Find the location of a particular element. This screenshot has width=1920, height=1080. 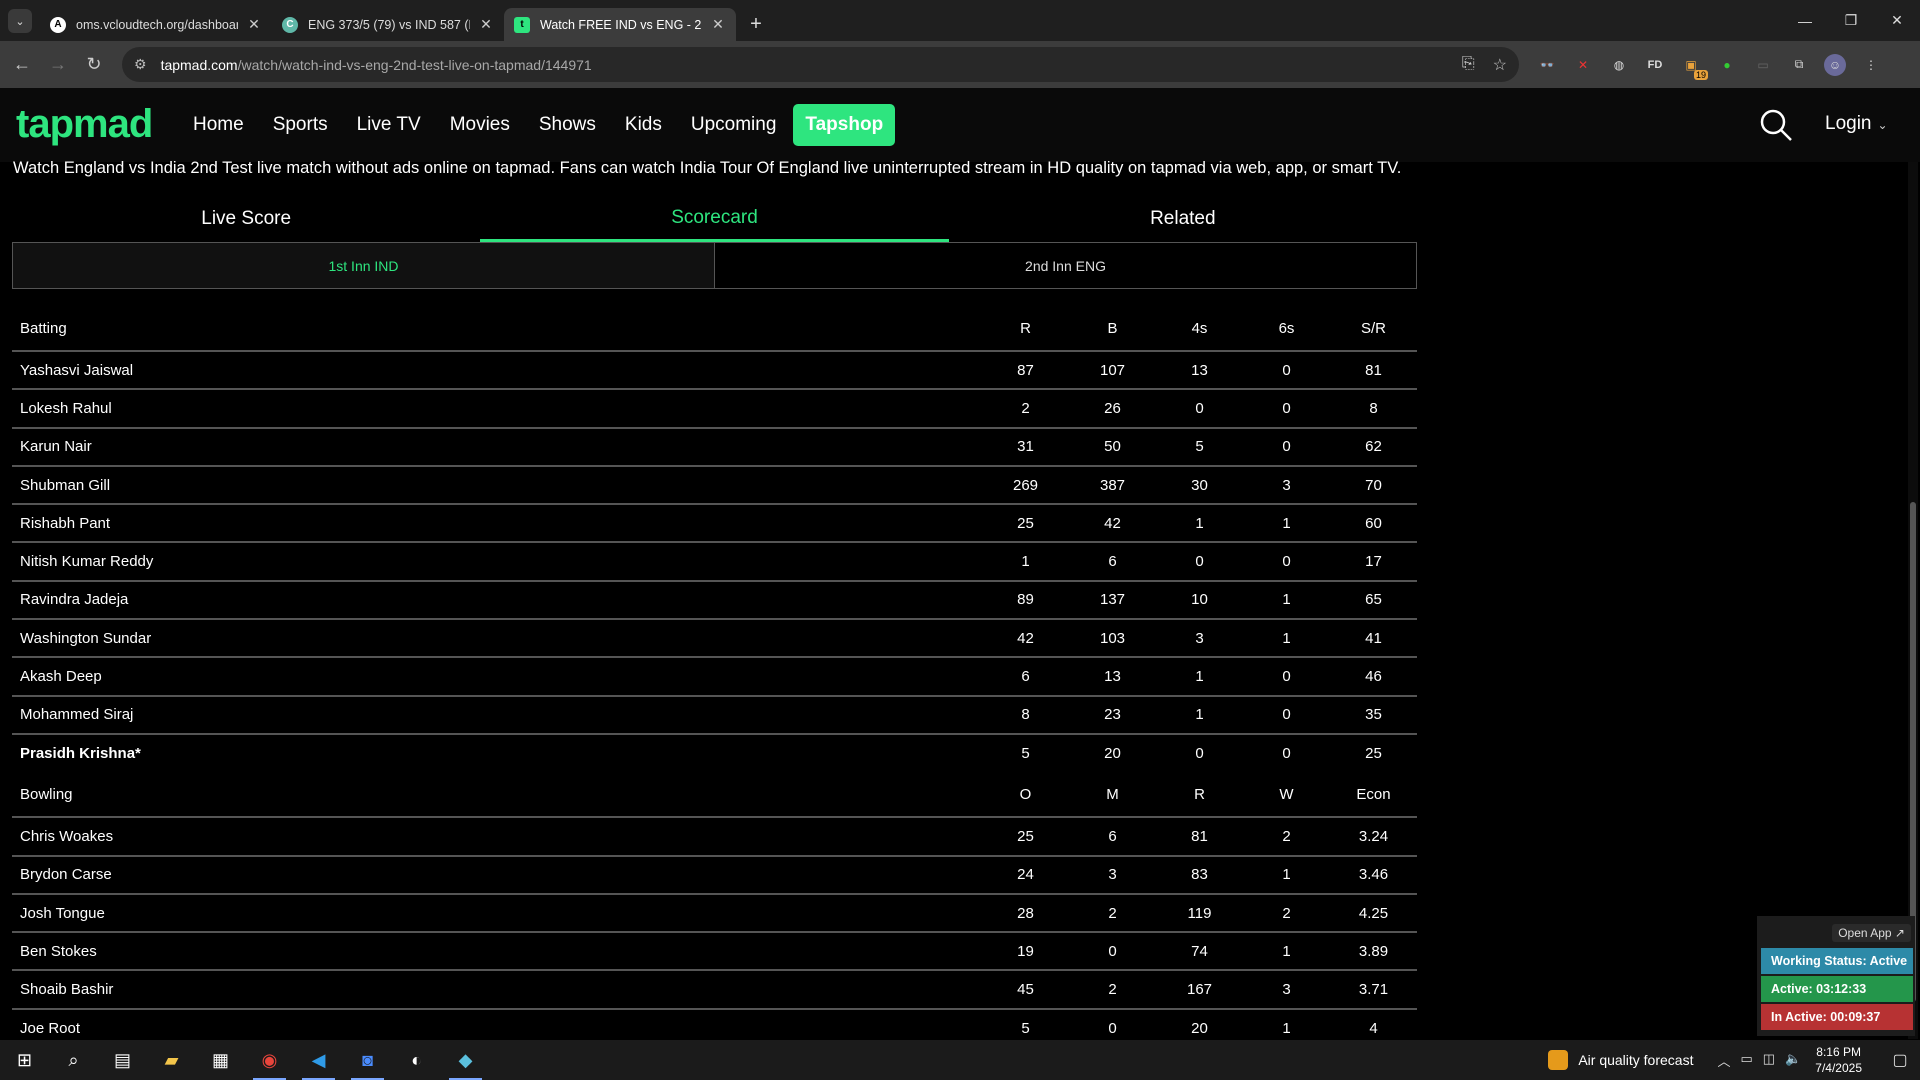

extension-media-icon: ▭ is located at coordinates (1763, 65).